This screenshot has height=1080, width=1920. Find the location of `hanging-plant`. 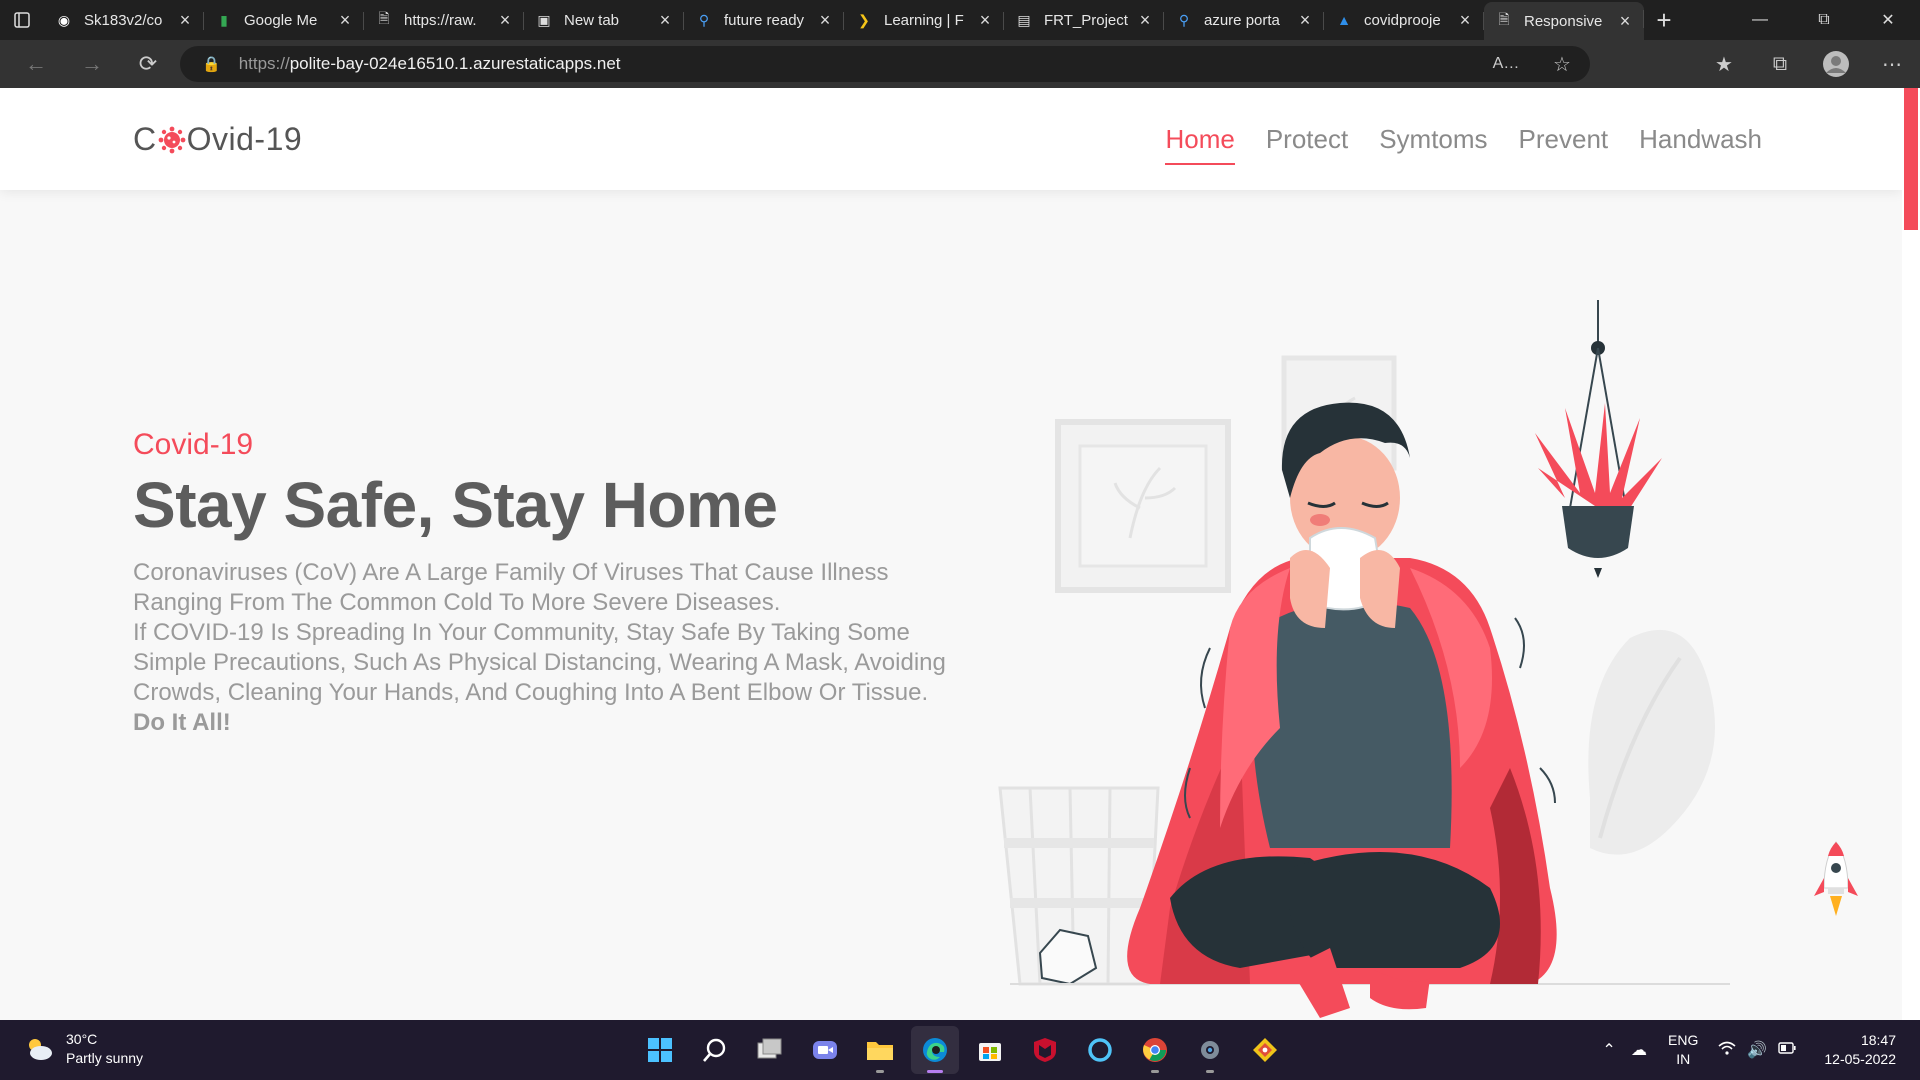

hanging-plant is located at coordinates (1598, 439).